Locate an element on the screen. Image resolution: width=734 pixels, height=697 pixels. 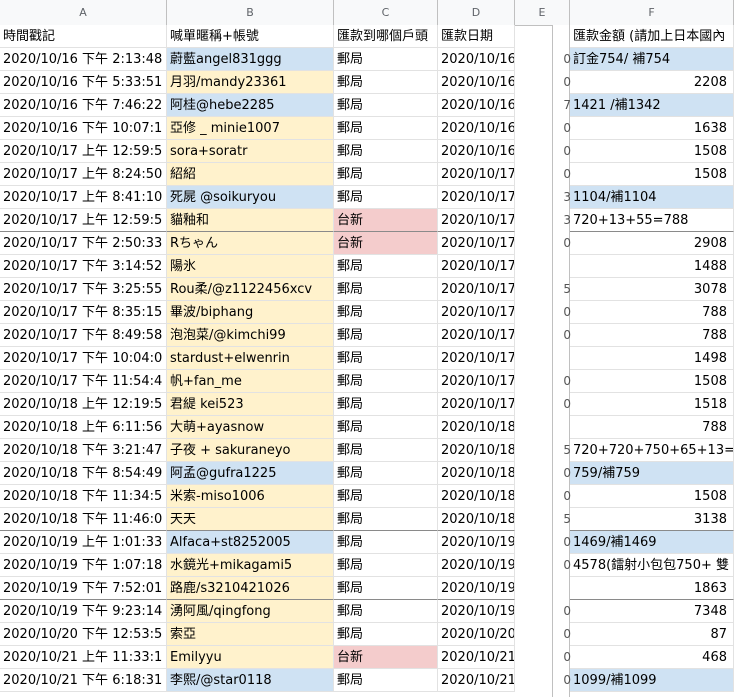
timestamp-cell: 2020/10/19 下午 1:07:18 is located at coordinates (83, 565).